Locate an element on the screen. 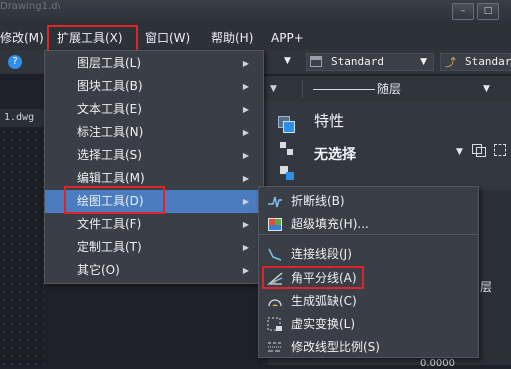 This screenshot has height=369, width=511. arc-gap-icon is located at coordinates (275, 301).